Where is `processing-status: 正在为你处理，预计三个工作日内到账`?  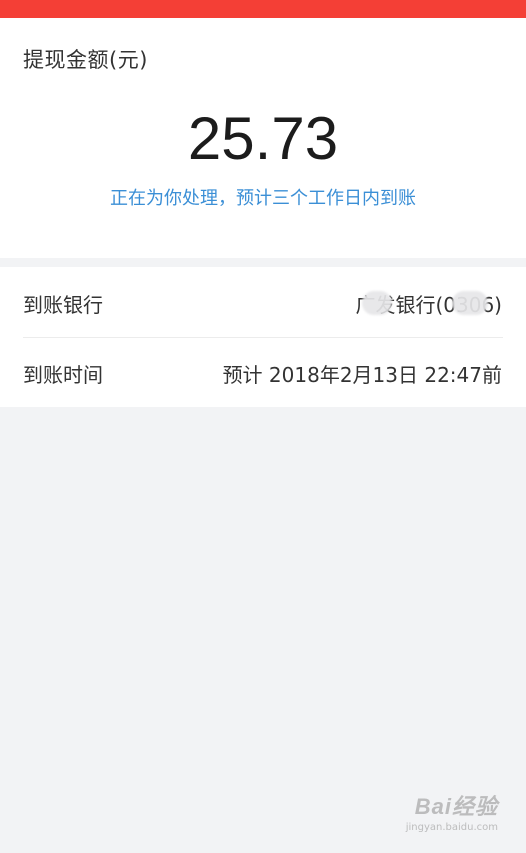
processing-status: 正在为你处理，预计三个工作日内到账 is located at coordinates (263, 198).